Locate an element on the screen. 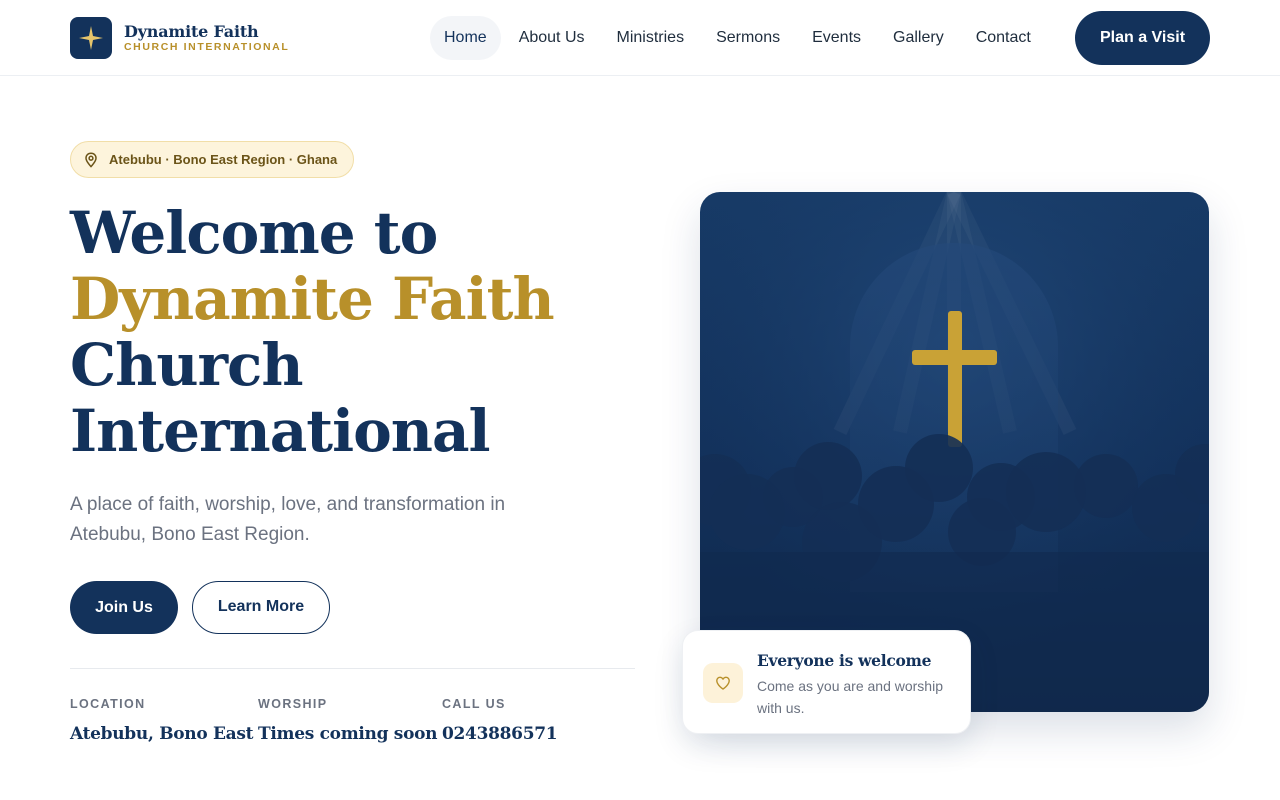  info-worship: WORSHIP Times coming soon is located at coordinates (348, 720).